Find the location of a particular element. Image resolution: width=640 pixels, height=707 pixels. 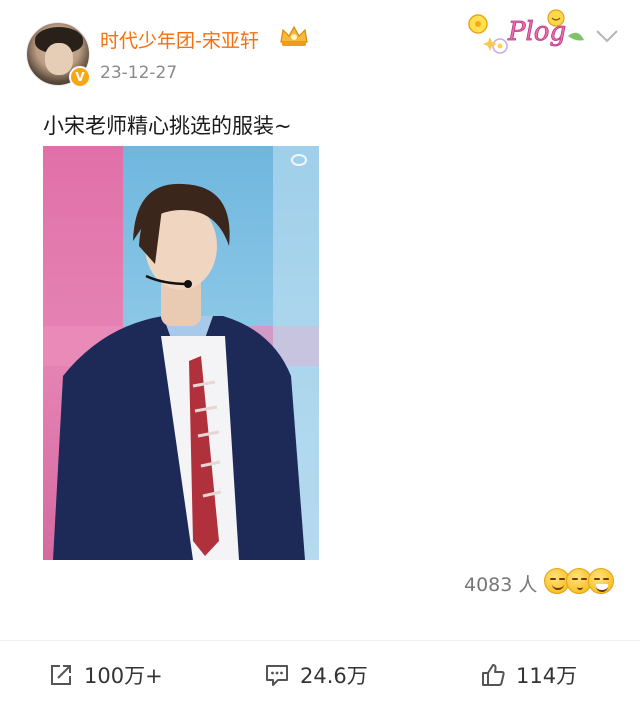

post-header: V 时代少年团-宋亚轩 23-12-27 Plog is located at coordinates (320, 50).